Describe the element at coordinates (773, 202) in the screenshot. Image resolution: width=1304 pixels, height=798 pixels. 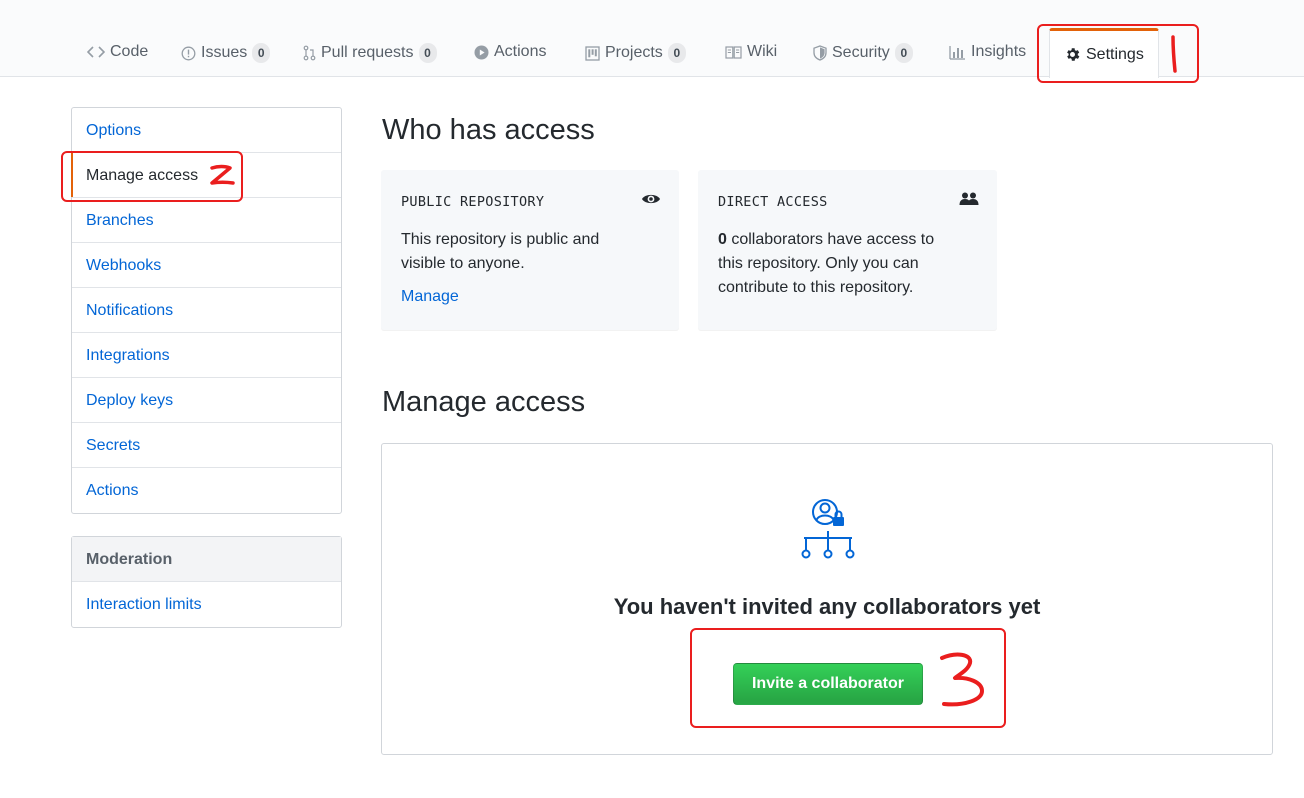
I see `direct-access-title: DIRECT ACCESS` at that location.